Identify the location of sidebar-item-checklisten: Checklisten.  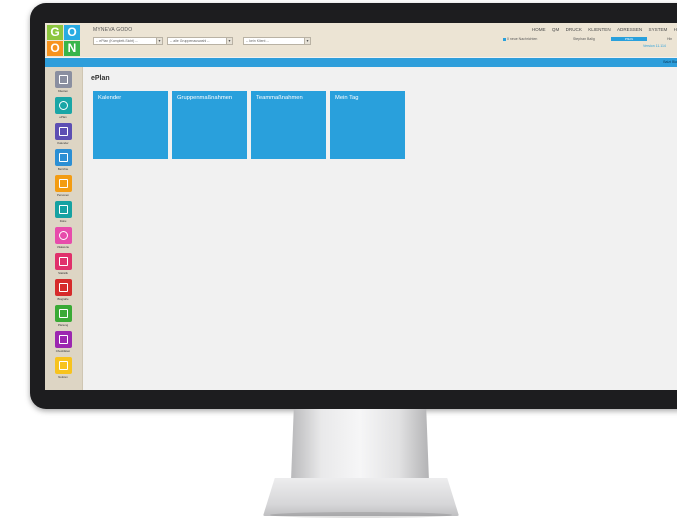
(63, 342).